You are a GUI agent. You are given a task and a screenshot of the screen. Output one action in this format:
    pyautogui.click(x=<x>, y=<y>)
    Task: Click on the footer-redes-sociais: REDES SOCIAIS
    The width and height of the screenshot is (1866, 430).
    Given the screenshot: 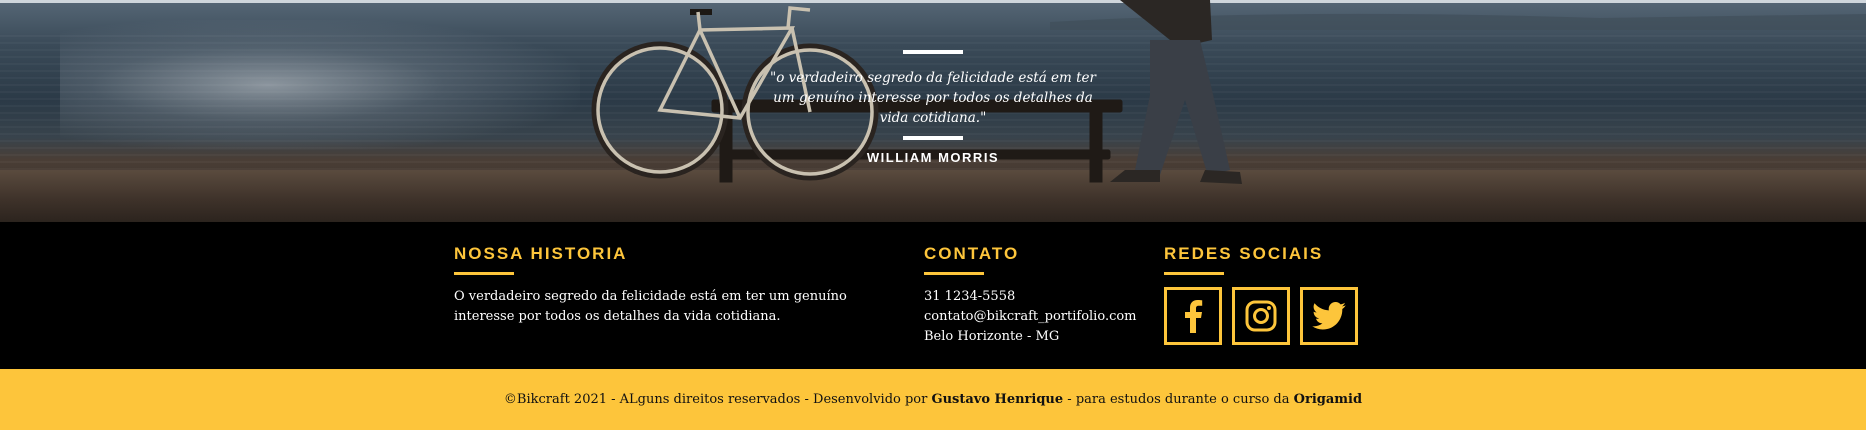 What is the action you would take?
    pyautogui.click(x=1274, y=294)
    